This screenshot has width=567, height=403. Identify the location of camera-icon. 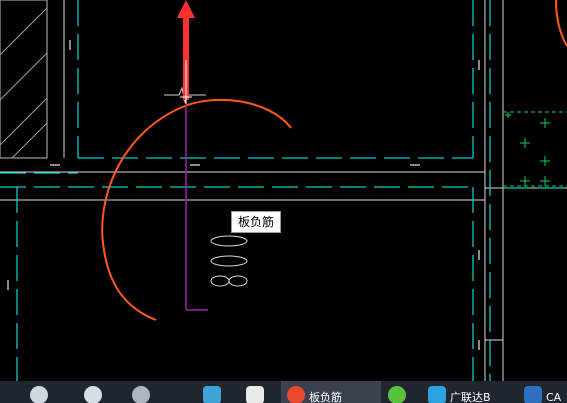
(255, 394).